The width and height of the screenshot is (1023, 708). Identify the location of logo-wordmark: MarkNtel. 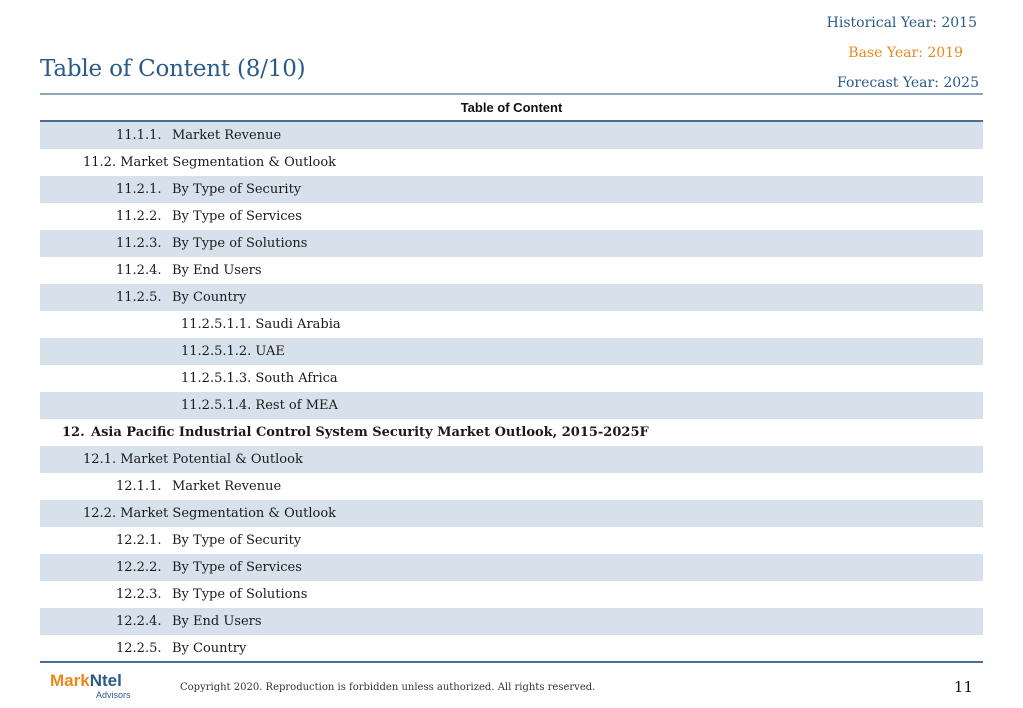
(86, 680).